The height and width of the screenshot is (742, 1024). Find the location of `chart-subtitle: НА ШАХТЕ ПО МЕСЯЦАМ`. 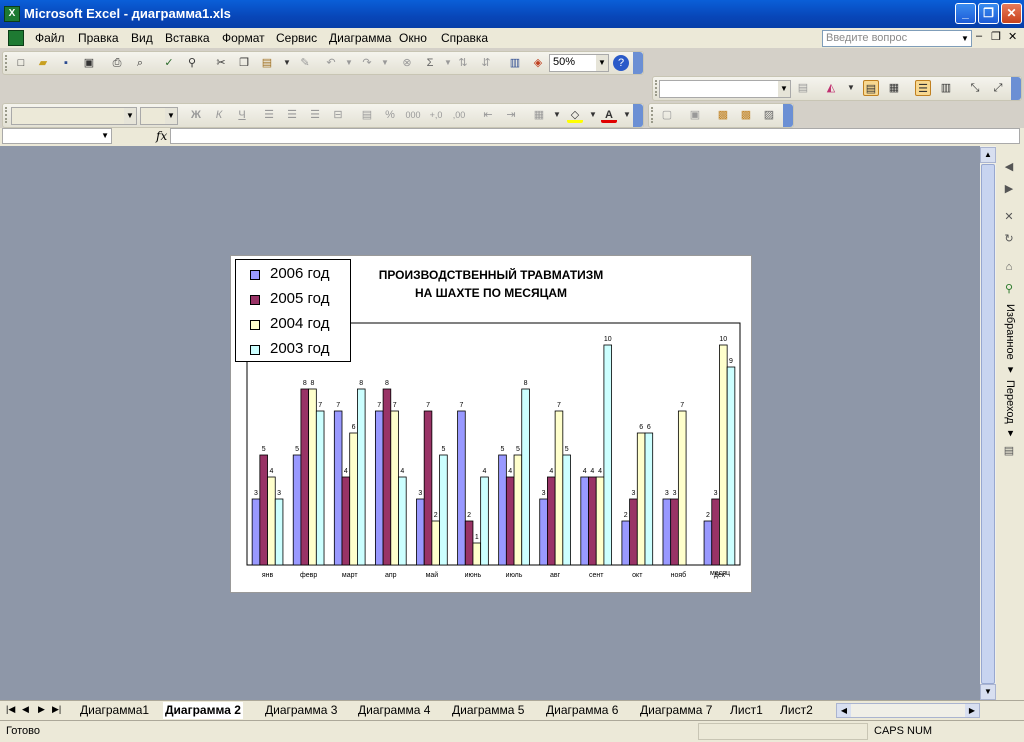

chart-subtitle: НА ШАХТЕ ПО МЕСЯЦАМ is located at coordinates (491, 293).